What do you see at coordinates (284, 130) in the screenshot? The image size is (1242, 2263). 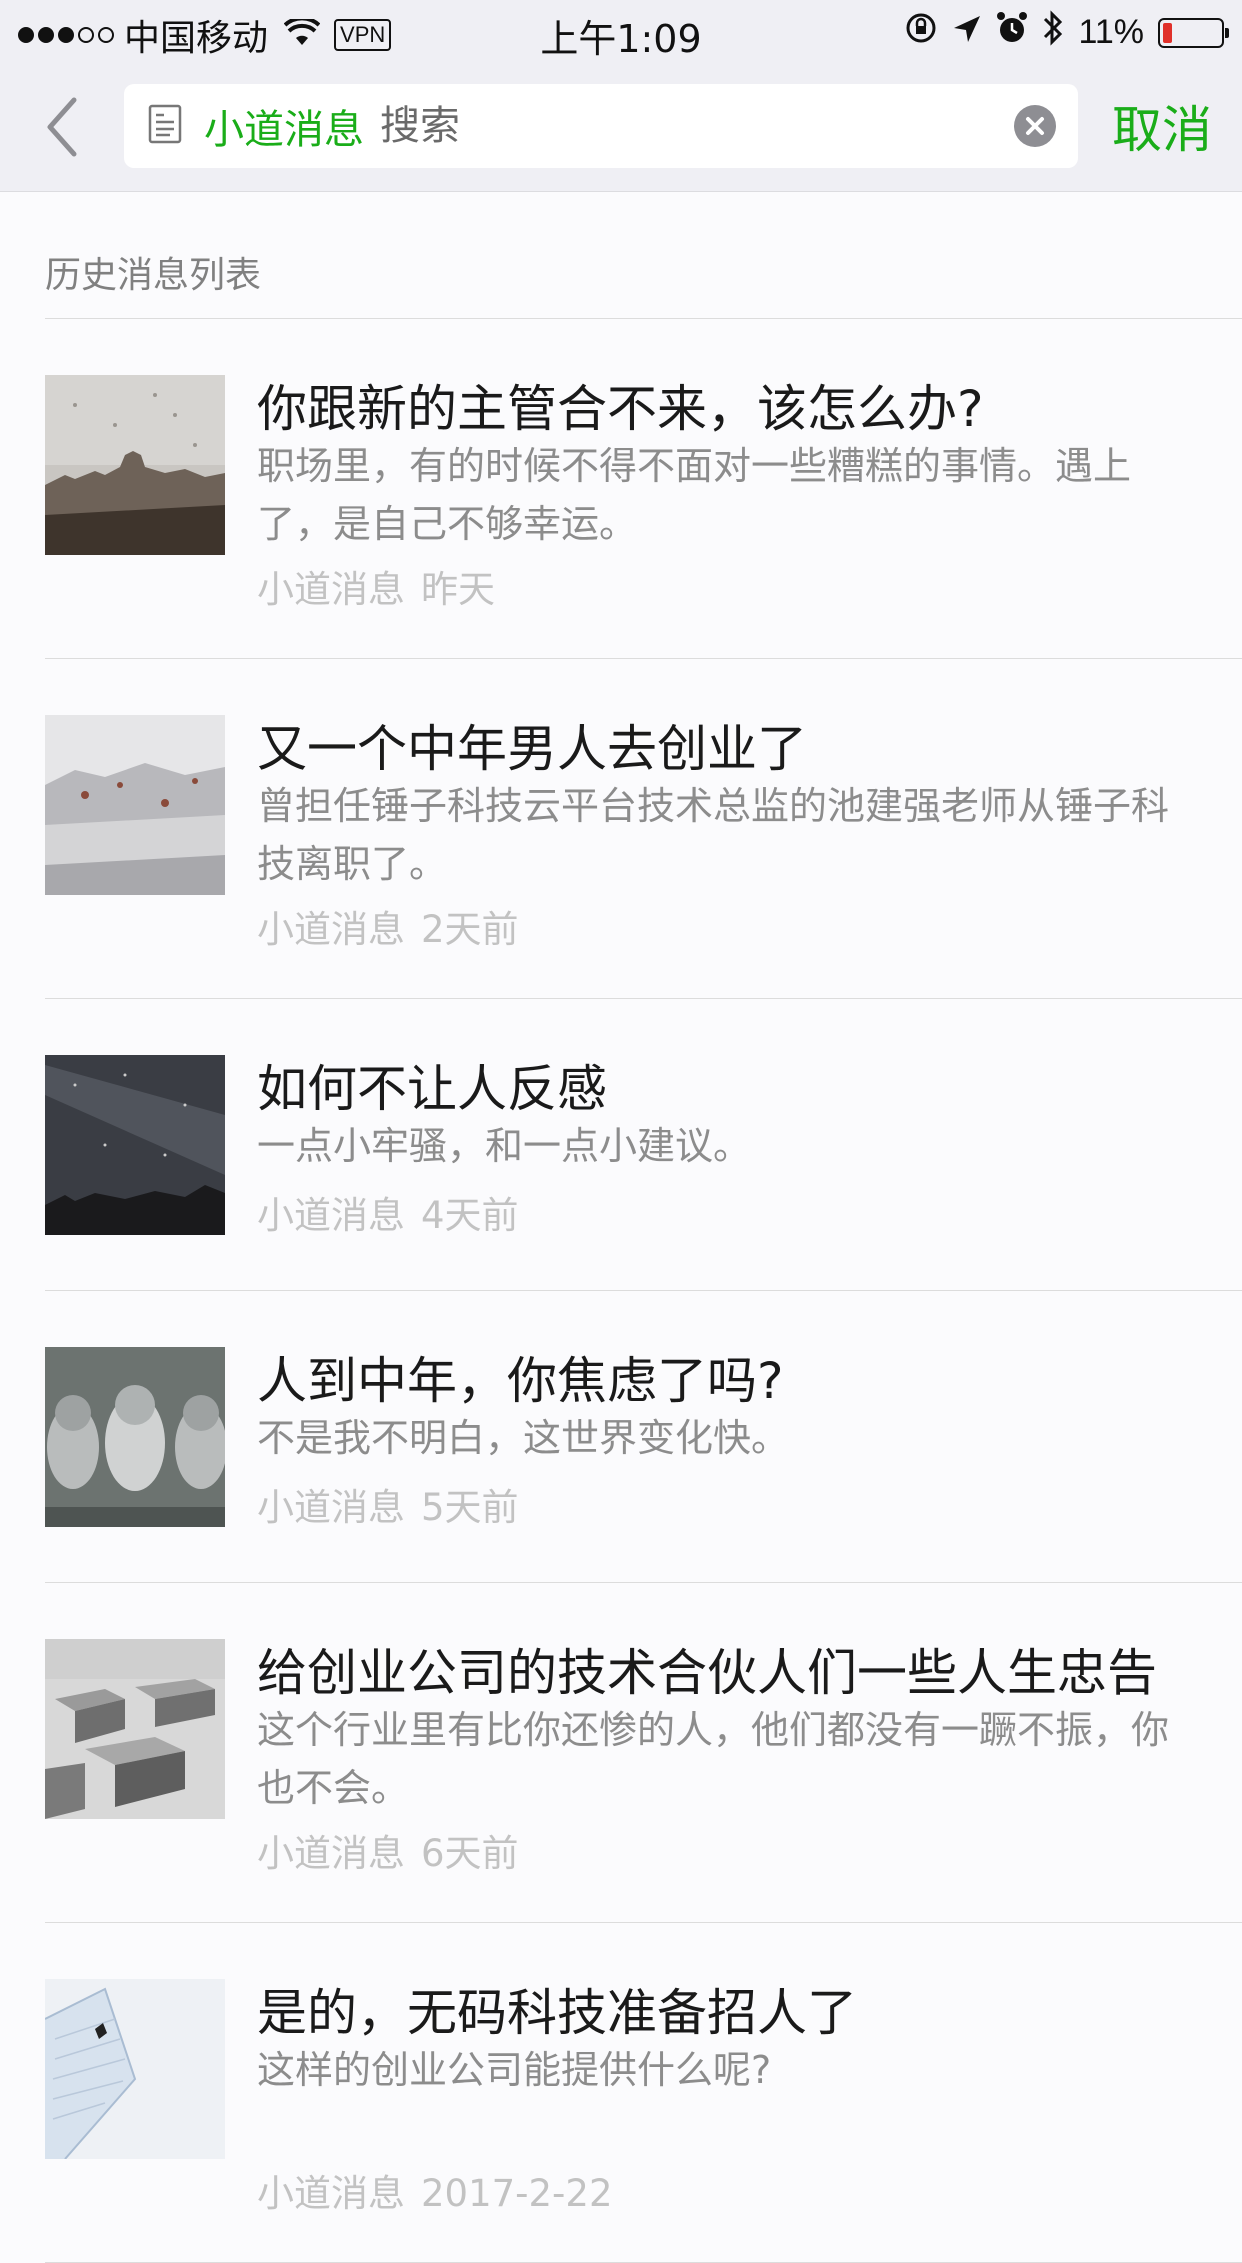 I see `search-scope-label: 小道消息` at bounding box center [284, 130].